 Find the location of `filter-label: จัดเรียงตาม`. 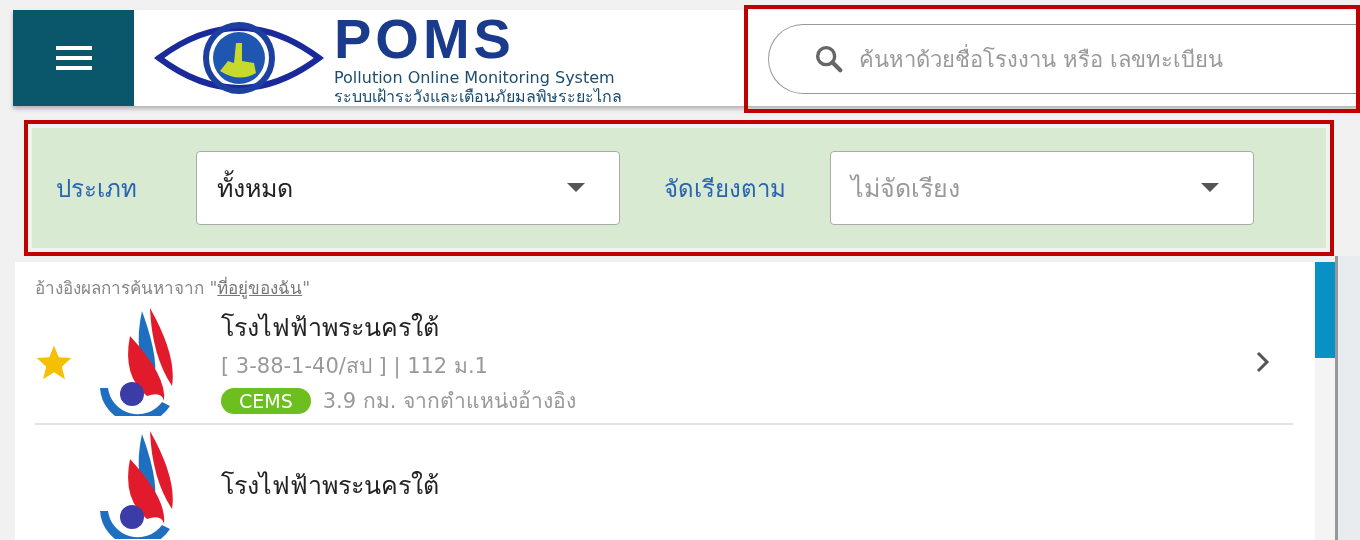

filter-label: จัดเรียงตาม is located at coordinates (725, 189).